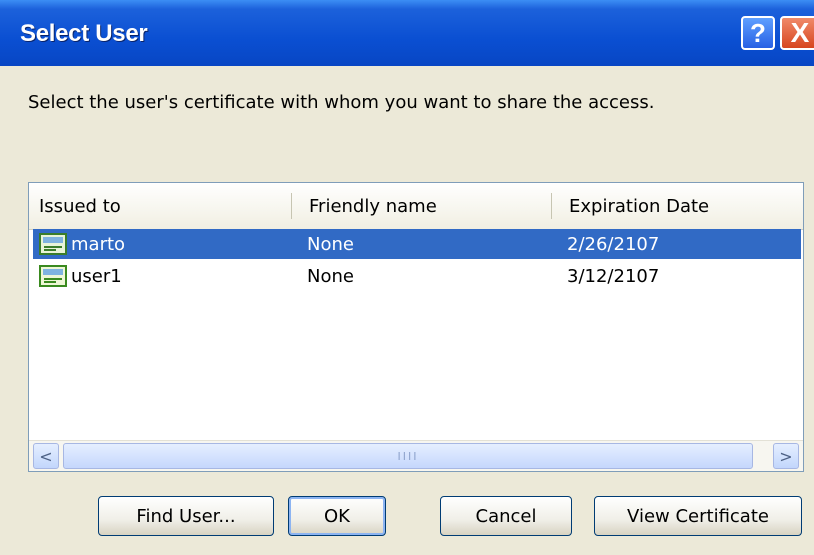 This screenshot has width=814, height=555. What do you see at coordinates (797, 33) in the screenshot?
I see `close-button: X` at bounding box center [797, 33].